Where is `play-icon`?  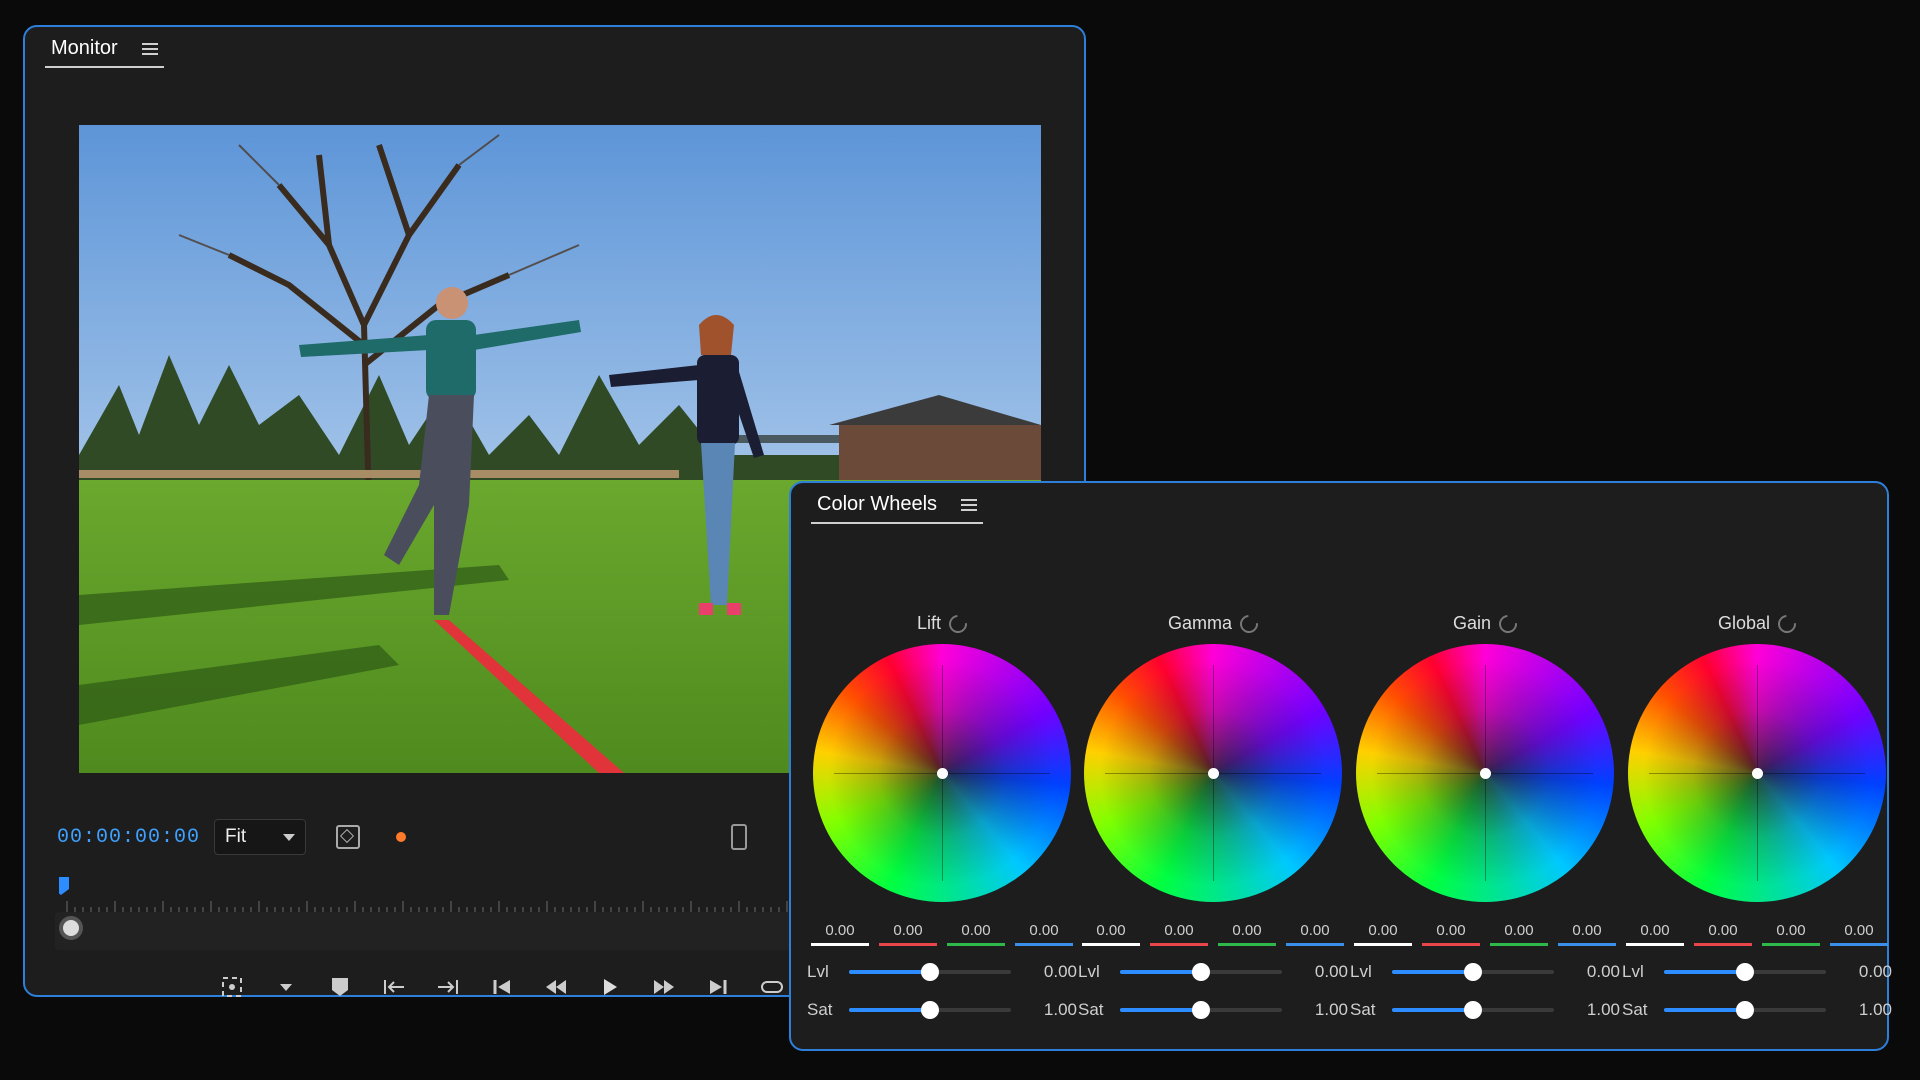
play-icon is located at coordinates (610, 987).